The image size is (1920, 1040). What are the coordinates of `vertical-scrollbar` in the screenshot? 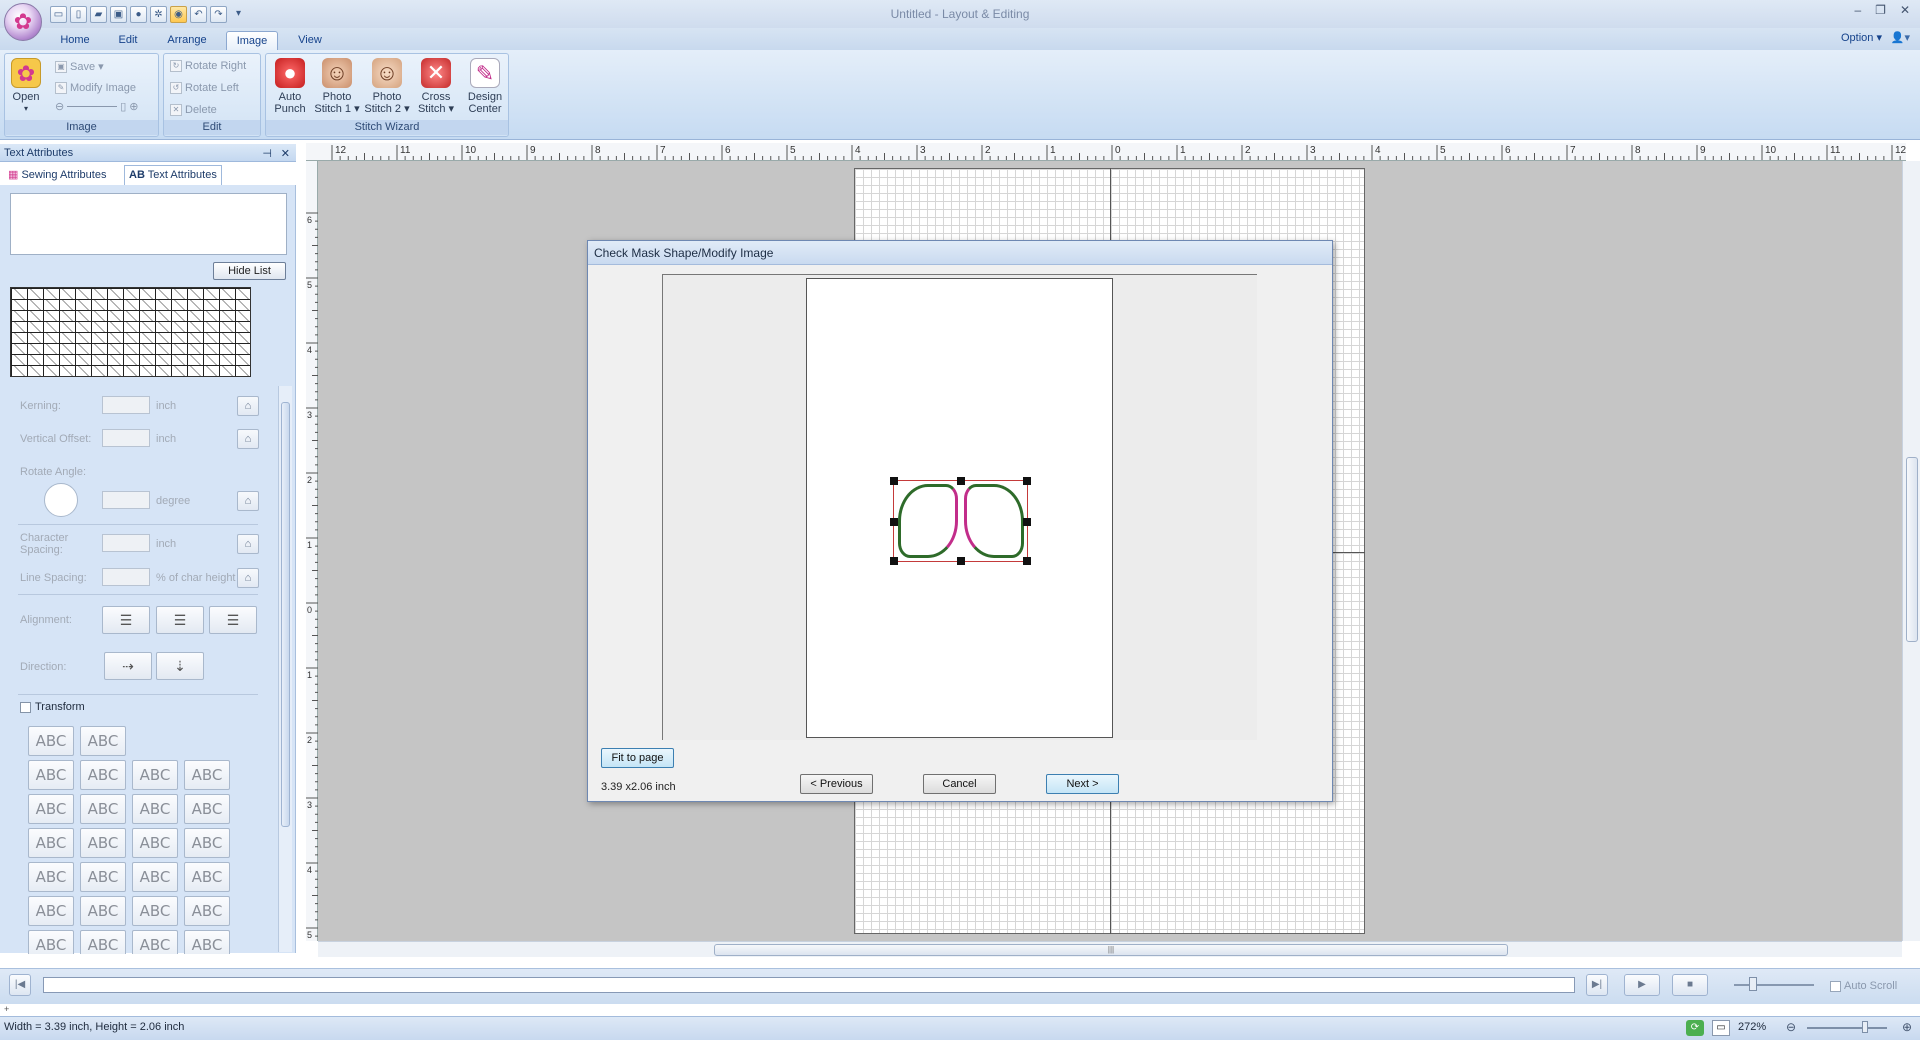 It's located at (1911, 551).